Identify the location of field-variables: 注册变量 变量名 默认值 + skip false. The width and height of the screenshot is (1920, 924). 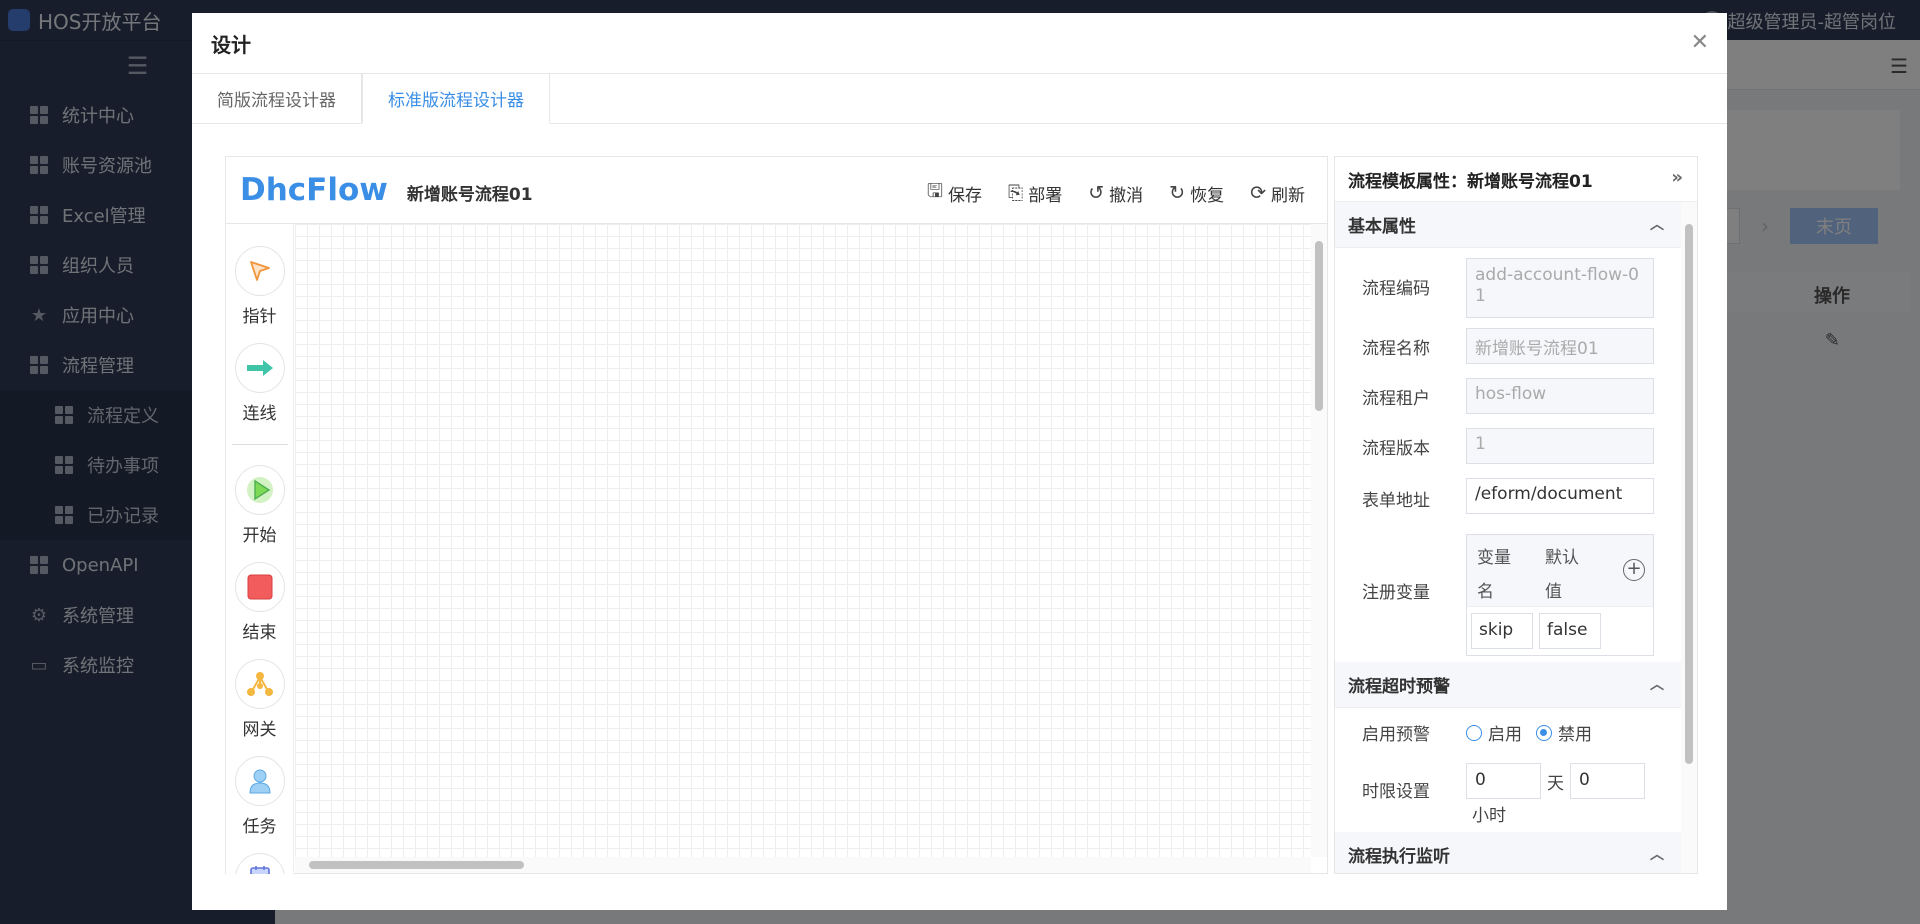
(1508, 595).